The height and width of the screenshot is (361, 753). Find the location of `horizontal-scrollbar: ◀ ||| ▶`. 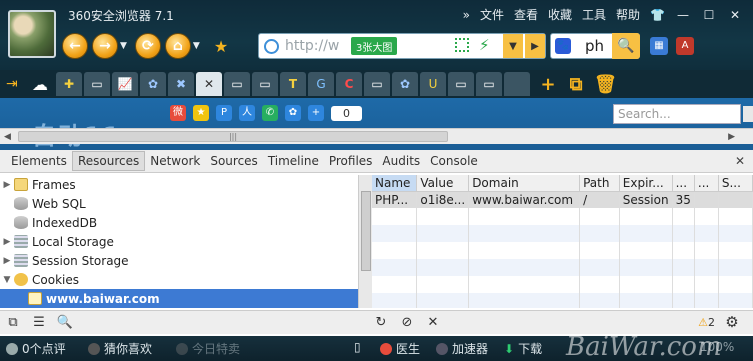

horizontal-scrollbar: ◀ ||| ▶ is located at coordinates (376, 136).